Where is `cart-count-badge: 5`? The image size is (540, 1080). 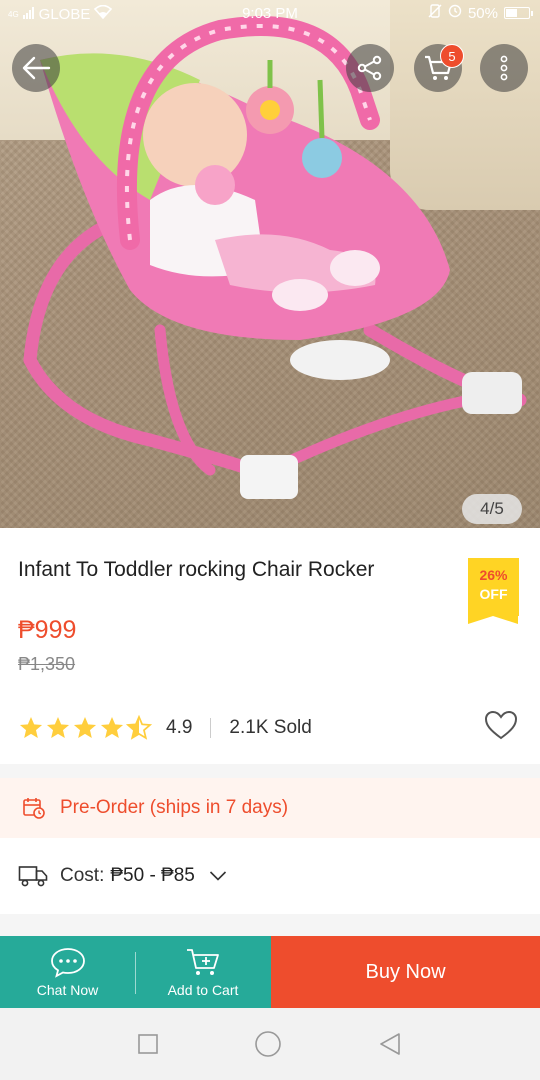 cart-count-badge: 5 is located at coordinates (452, 56).